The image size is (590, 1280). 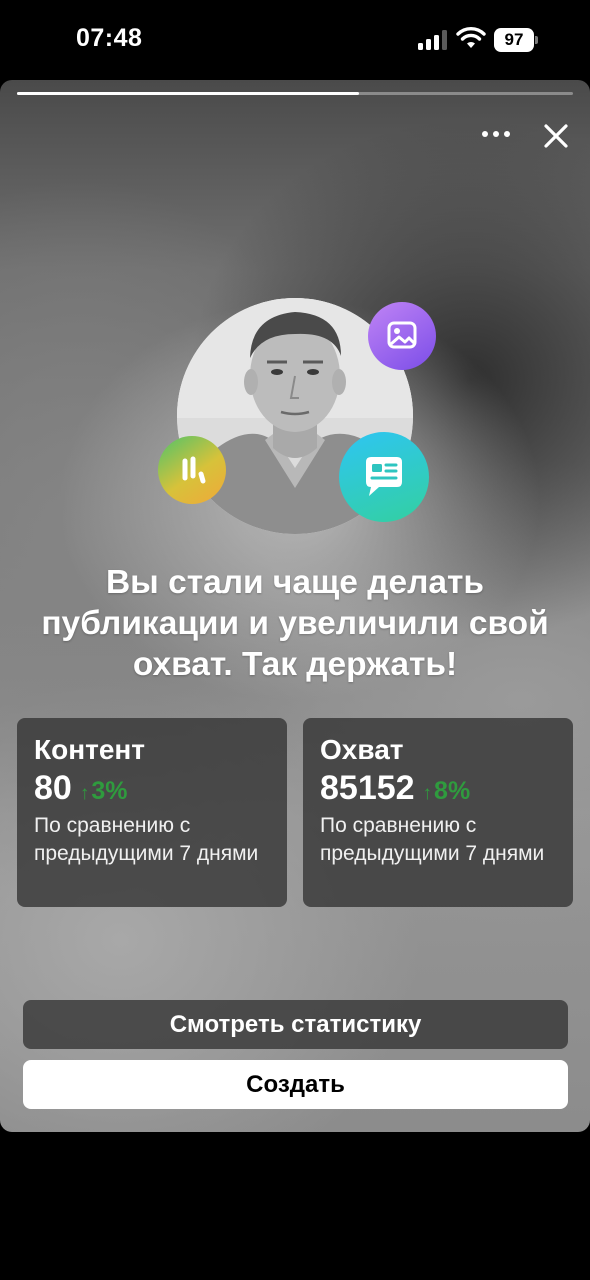 I want to click on battery-icon: 97, so click(x=517, y=40).